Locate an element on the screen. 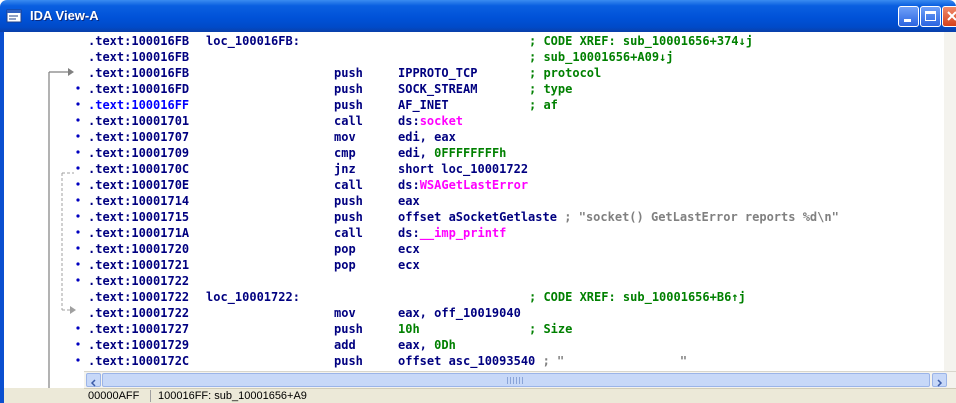  listing-line: .text:1000170C jnz short loc_10001722 is located at coordinates (513, 169).